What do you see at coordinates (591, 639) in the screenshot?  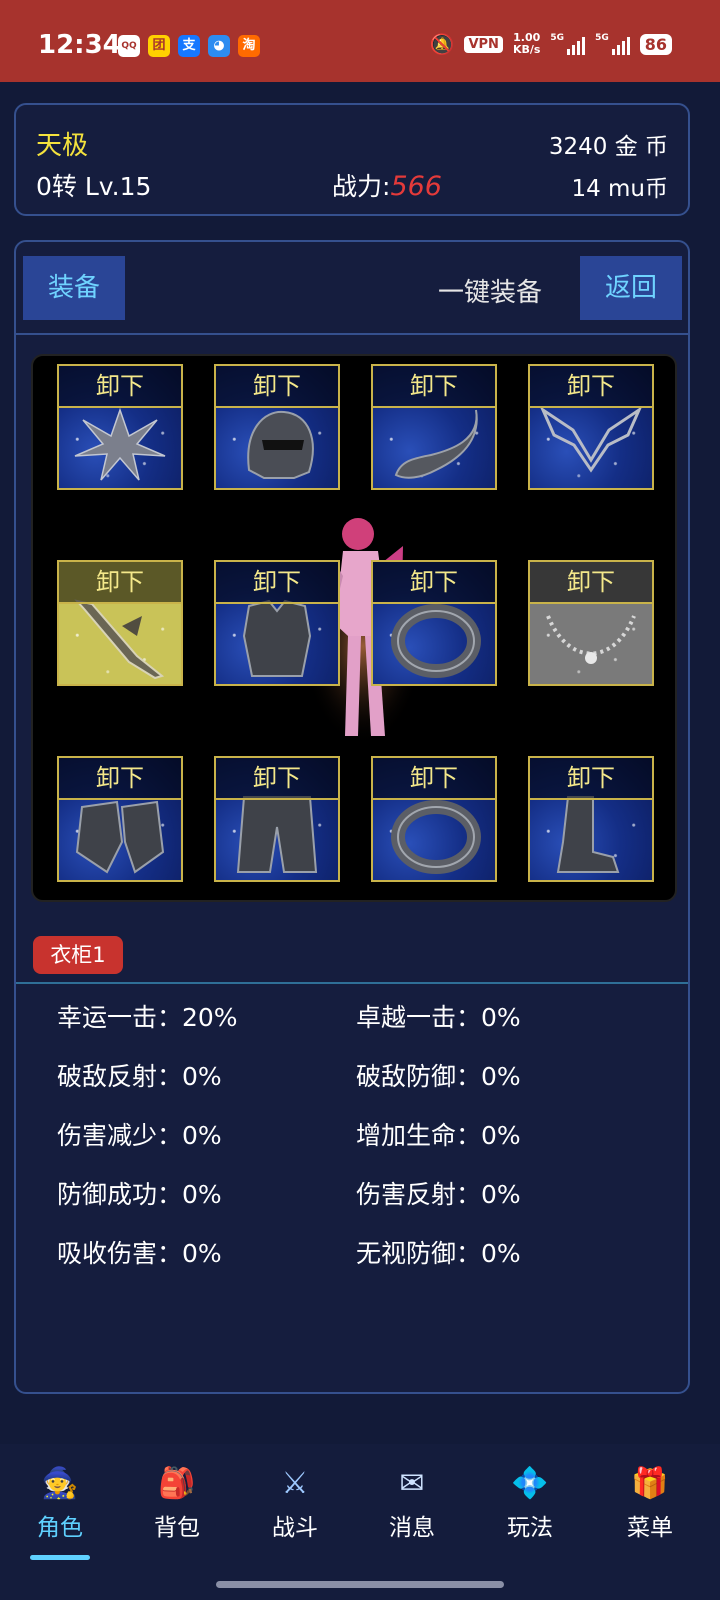 I see `necklace-icon` at bounding box center [591, 639].